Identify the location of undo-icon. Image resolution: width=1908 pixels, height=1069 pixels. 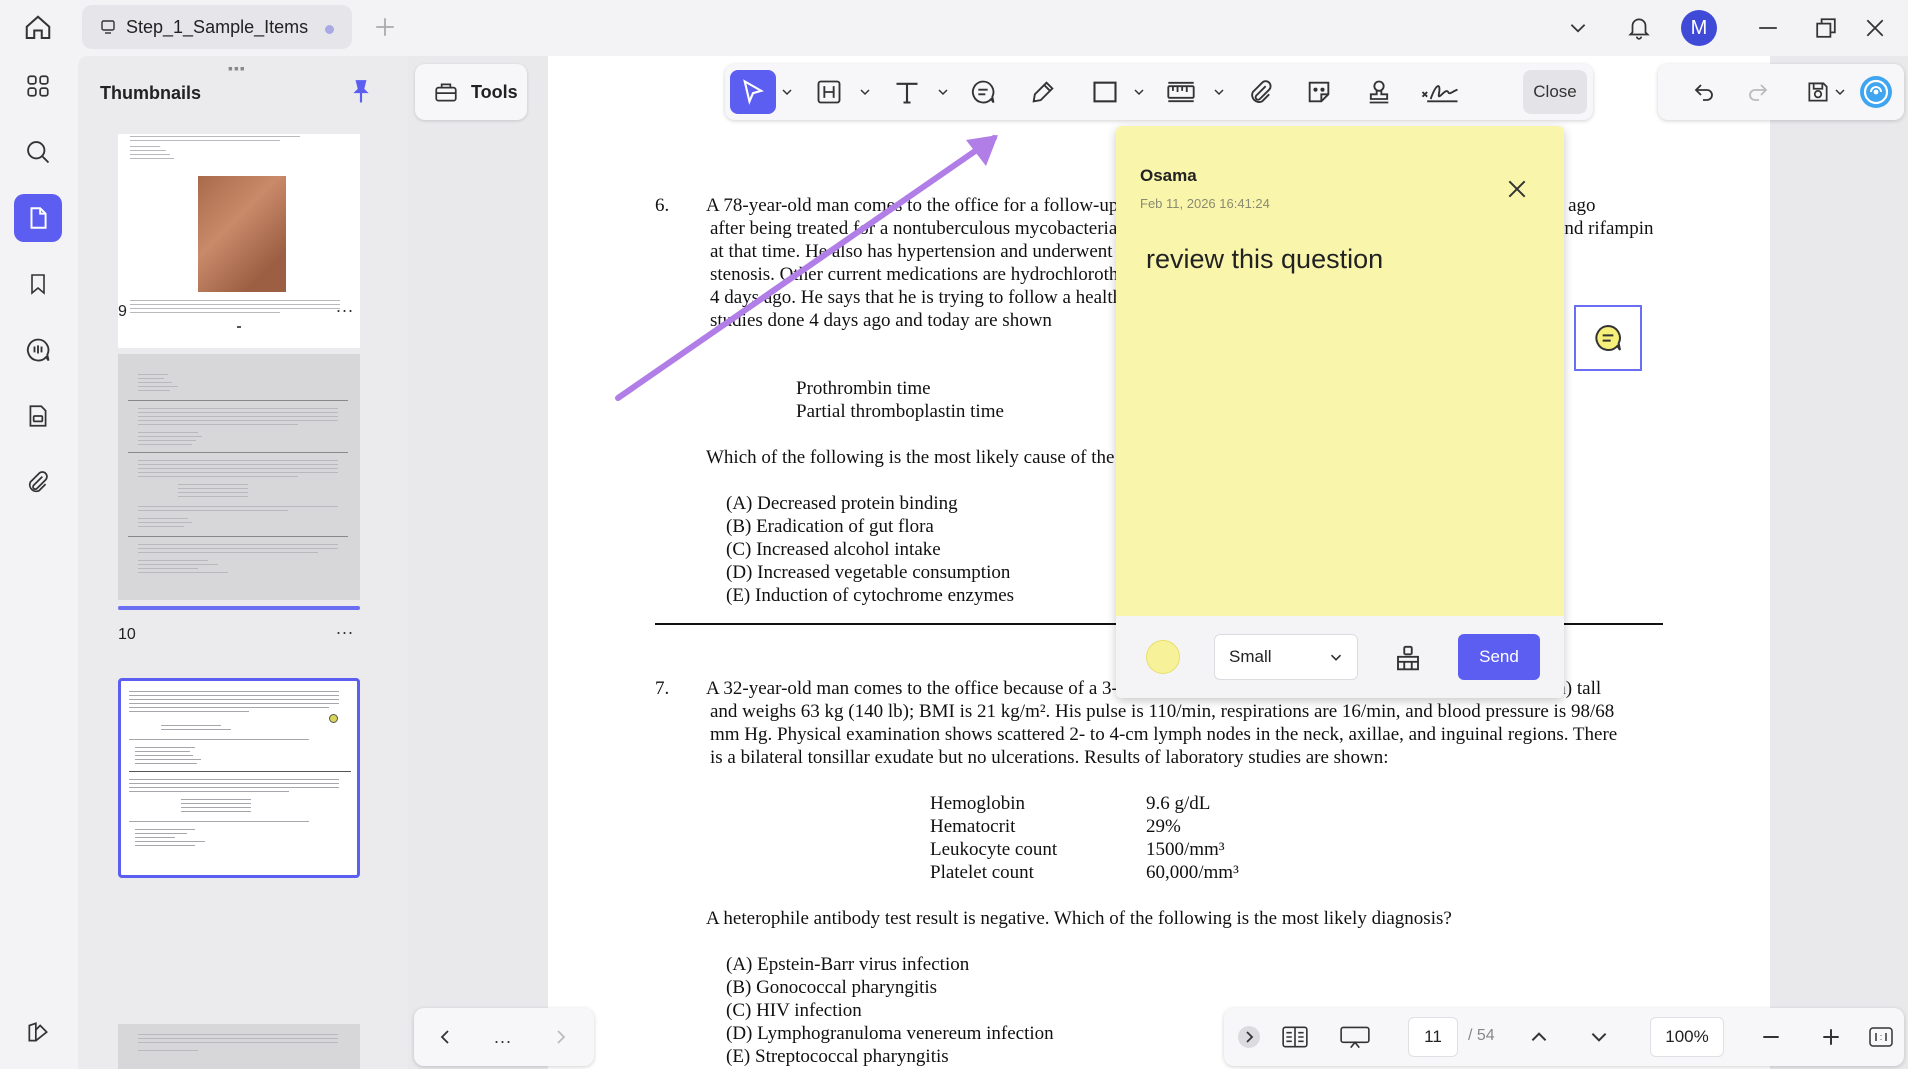
(1704, 92).